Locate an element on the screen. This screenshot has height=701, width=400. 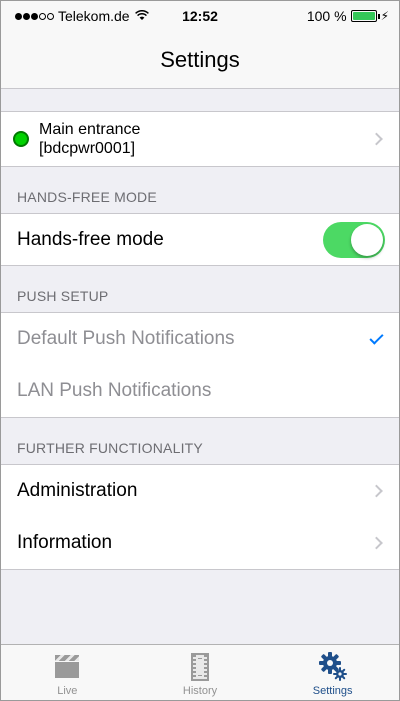
hands-free-row: Hands-free mode is located at coordinates (200, 239).